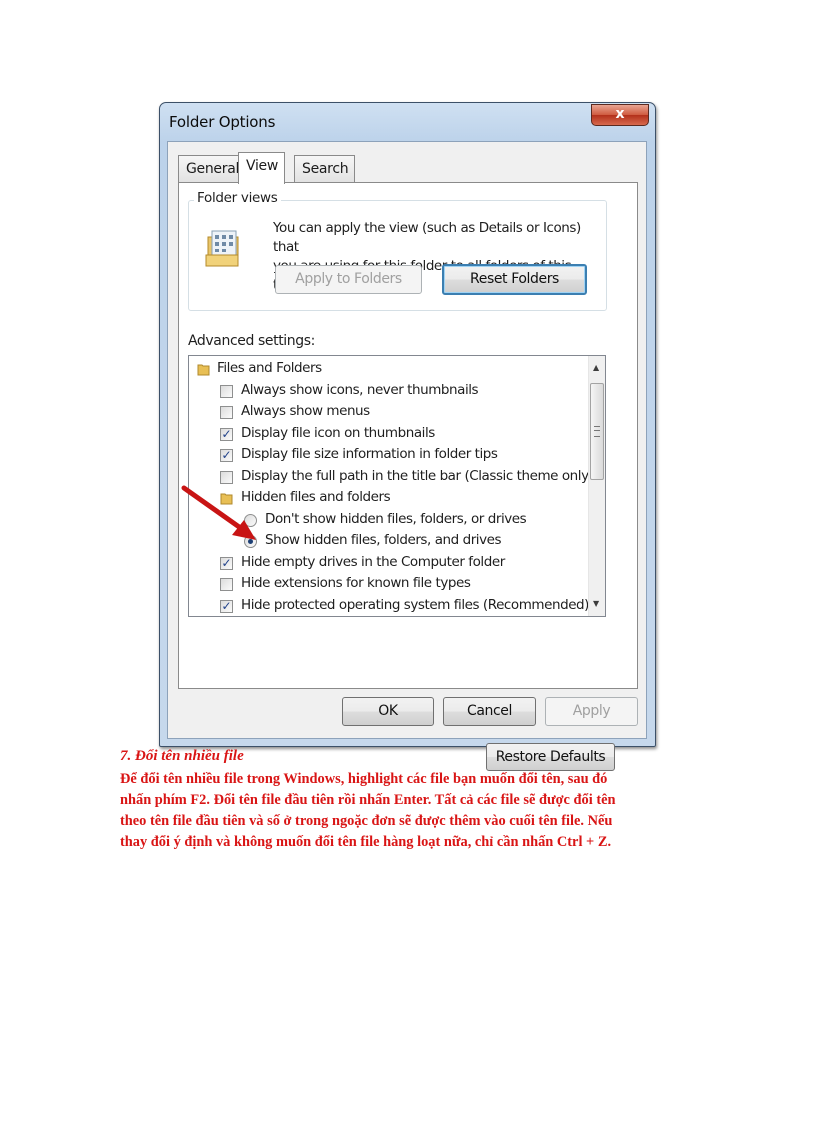  What do you see at coordinates (338, 433) in the screenshot?
I see `tree-item-display-file-icon: Display file icon on thumbnails` at bounding box center [338, 433].